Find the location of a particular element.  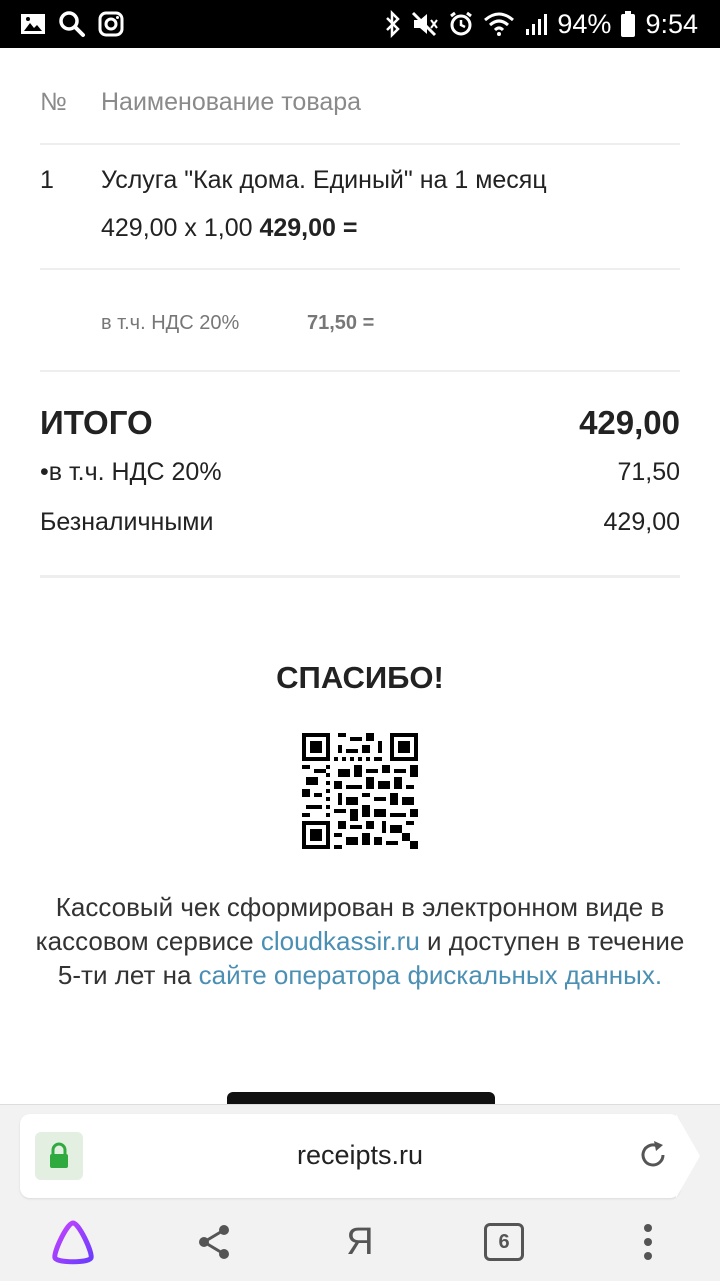

item-price-quantity: 429,00 x 1,00 is located at coordinates (177, 228).